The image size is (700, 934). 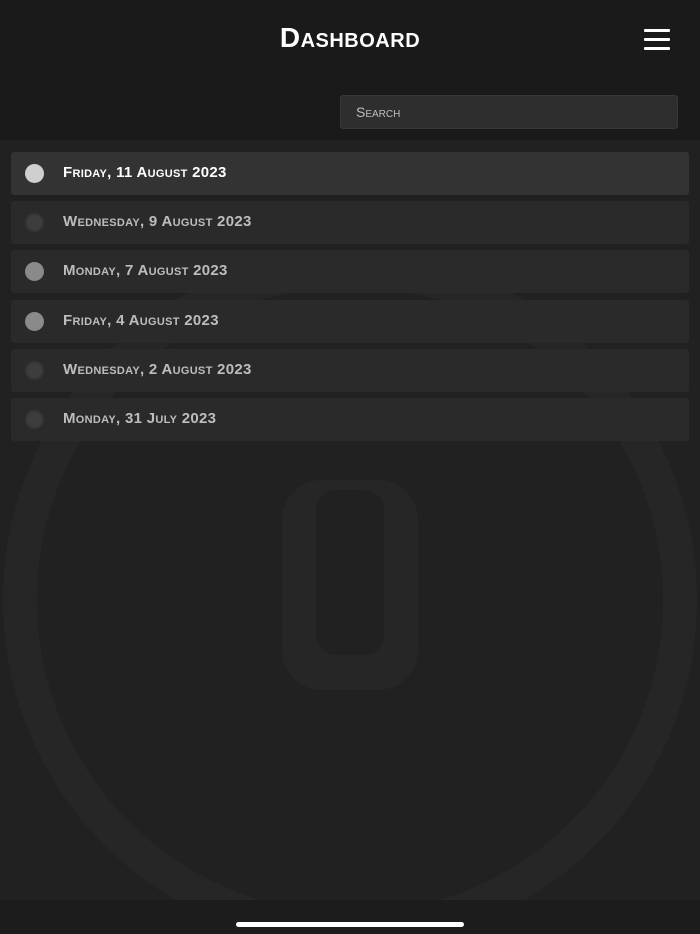 What do you see at coordinates (350, 917) in the screenshot?
I see `bottom-bar` at bounding box center [350, 917].